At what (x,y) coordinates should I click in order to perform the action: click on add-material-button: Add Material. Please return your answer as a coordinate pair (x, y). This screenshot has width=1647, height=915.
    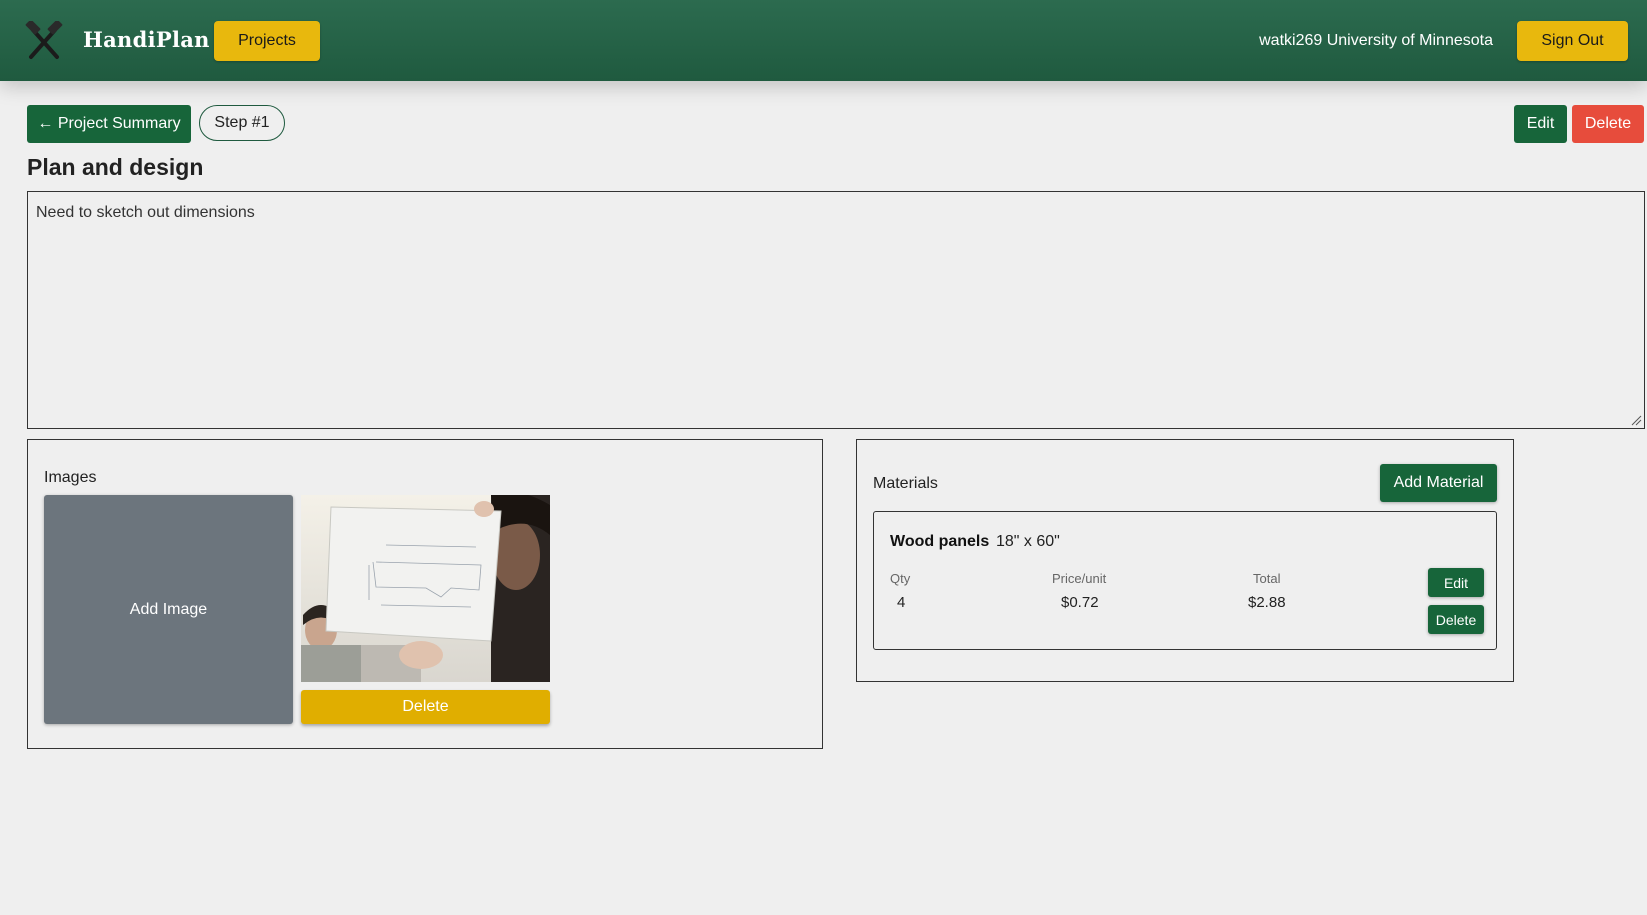
    Looking at the image, I should click on (1438, 483).